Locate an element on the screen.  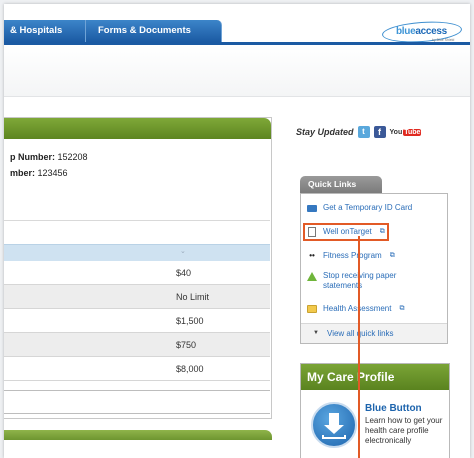
table-row: $750 is located at coordinates (137, 345).